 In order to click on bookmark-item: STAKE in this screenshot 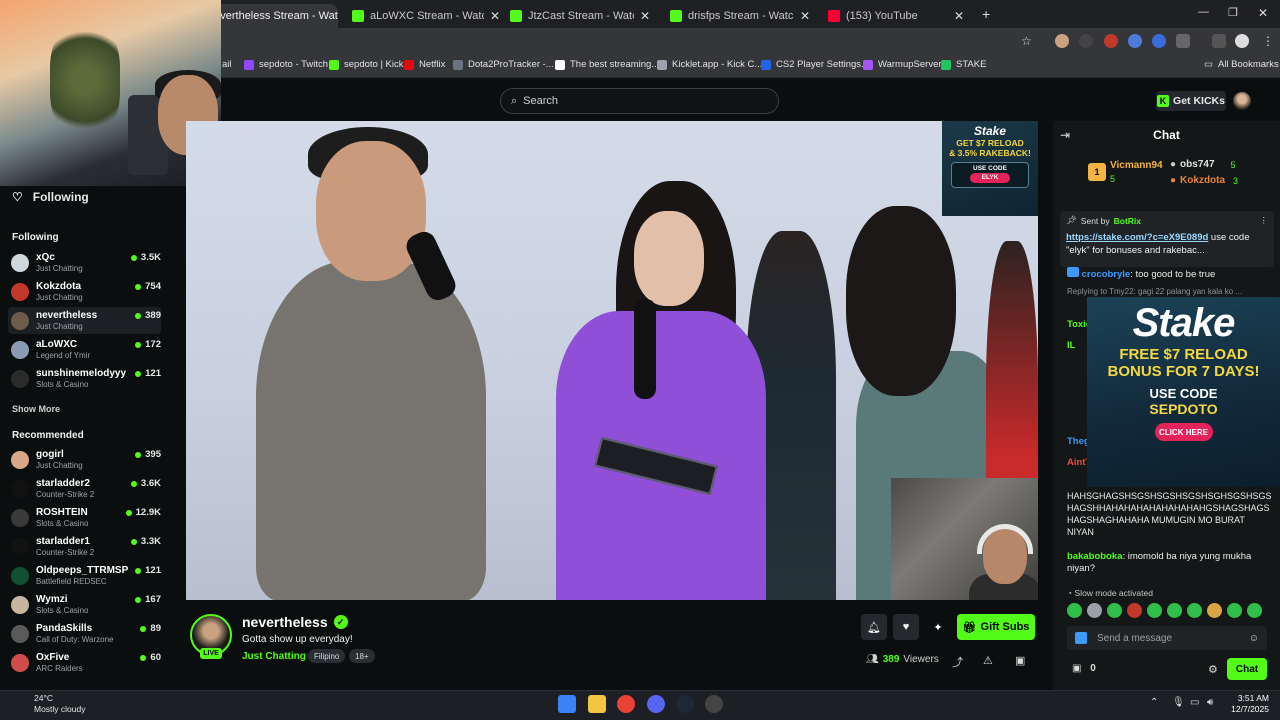, I will do `click(963, 64)`.